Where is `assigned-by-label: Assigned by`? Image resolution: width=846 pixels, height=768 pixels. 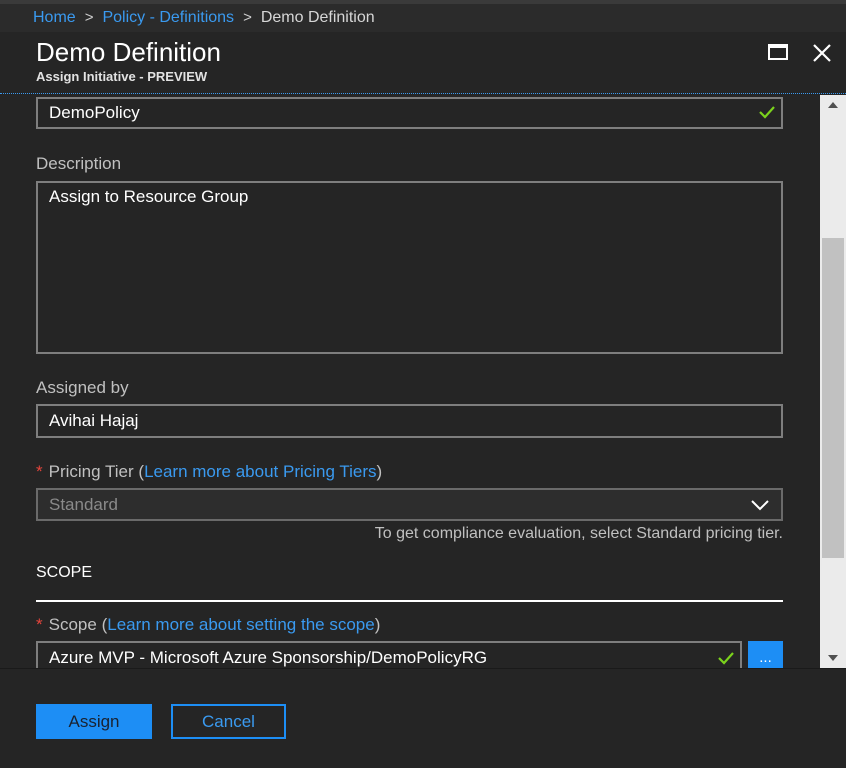 assigned-by-label: Assigned by is located at coordinates (82, 387).